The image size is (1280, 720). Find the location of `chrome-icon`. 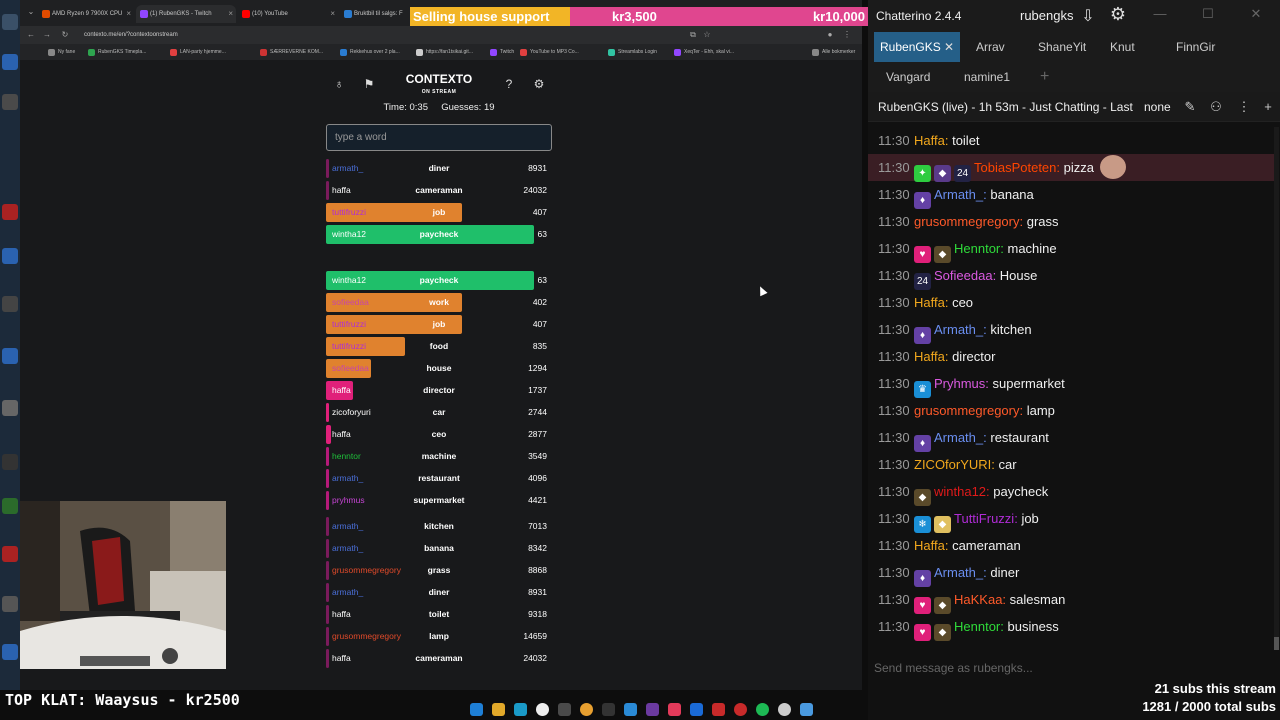

chrome-icon is located at coordinates (586, 709).